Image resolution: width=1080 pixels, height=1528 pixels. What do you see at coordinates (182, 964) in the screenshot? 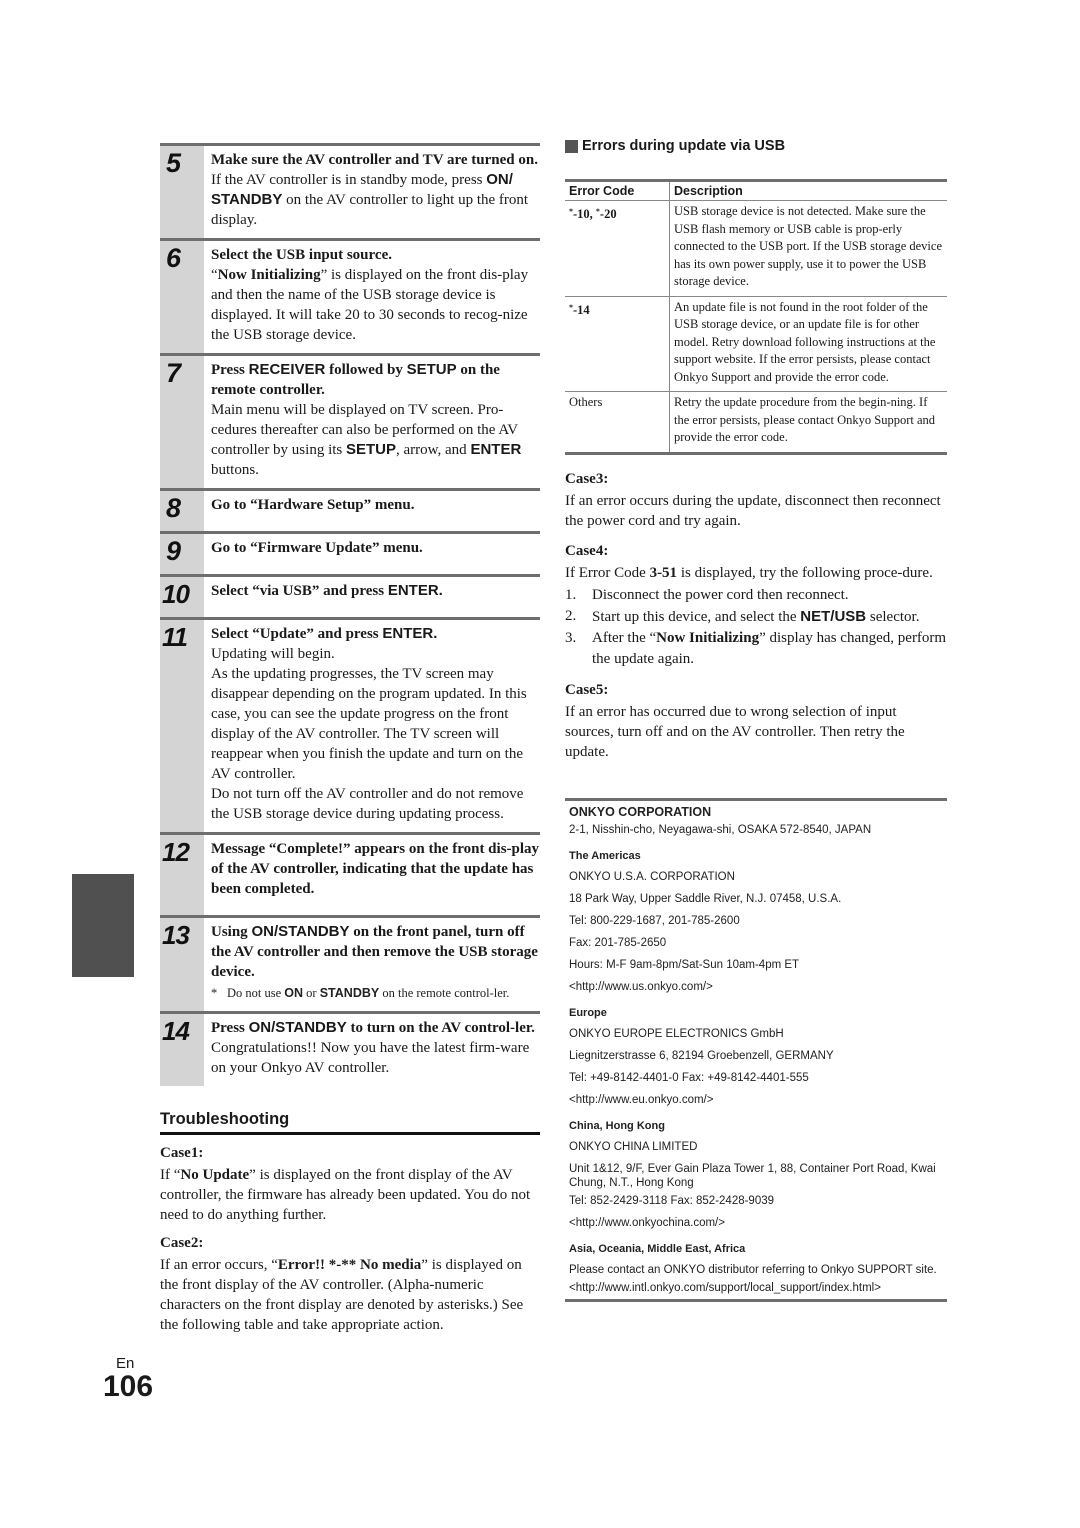
I see `step-number: 13` at bounding box center [182, 964].